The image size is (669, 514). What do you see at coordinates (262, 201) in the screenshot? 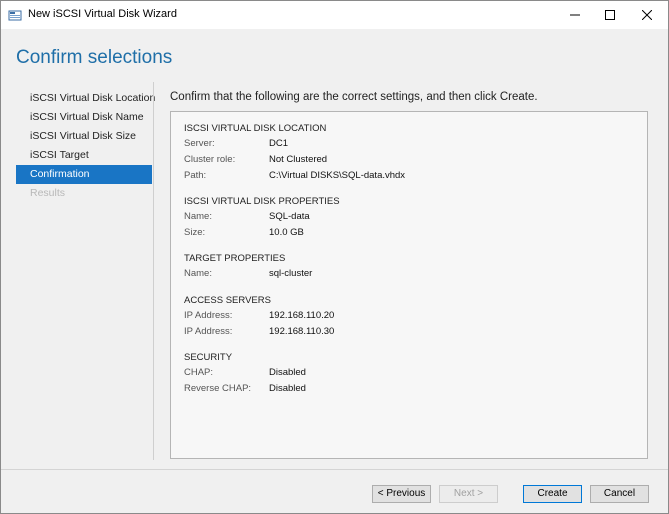
I see `section-title: ISCSI VIRTUAL DISK PROPERTIES` at bounding box center [262, 201].